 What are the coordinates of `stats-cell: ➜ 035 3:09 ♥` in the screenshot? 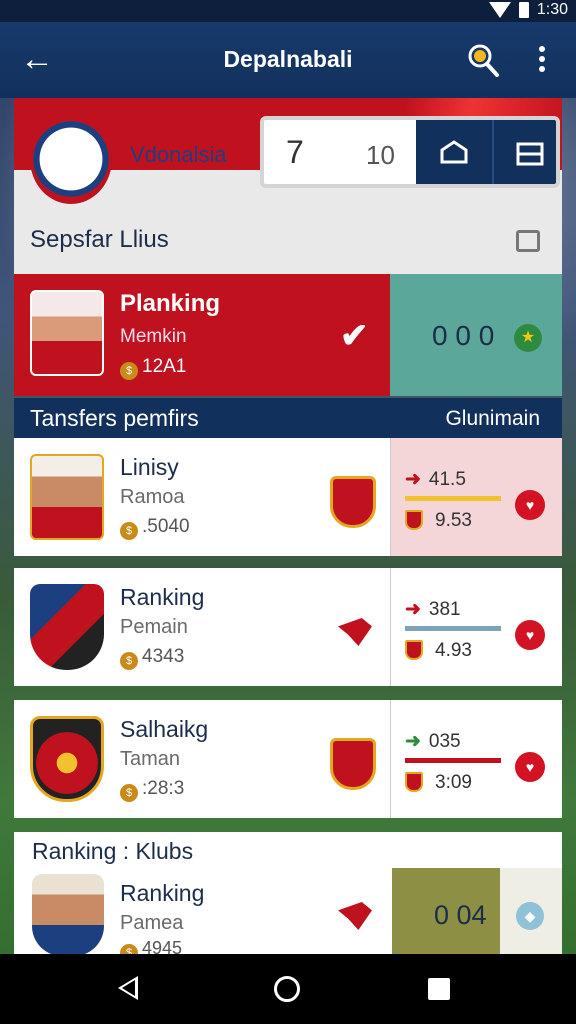 It's located at (476, 759).